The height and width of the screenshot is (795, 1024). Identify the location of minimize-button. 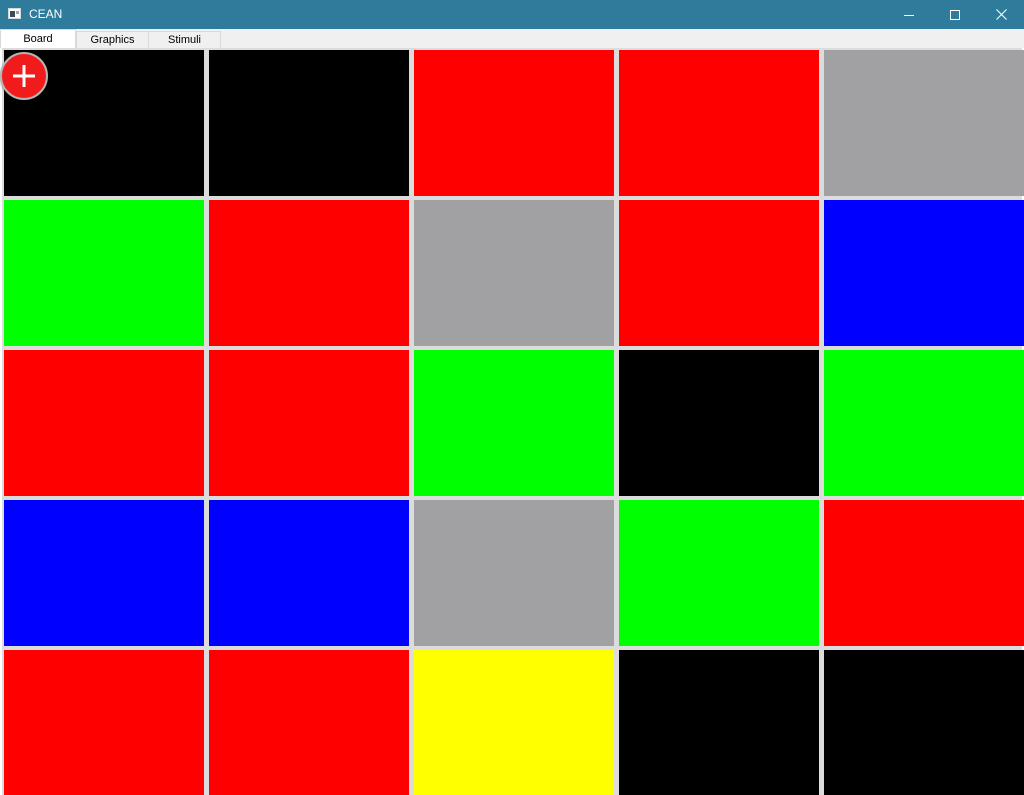
(909, 14).